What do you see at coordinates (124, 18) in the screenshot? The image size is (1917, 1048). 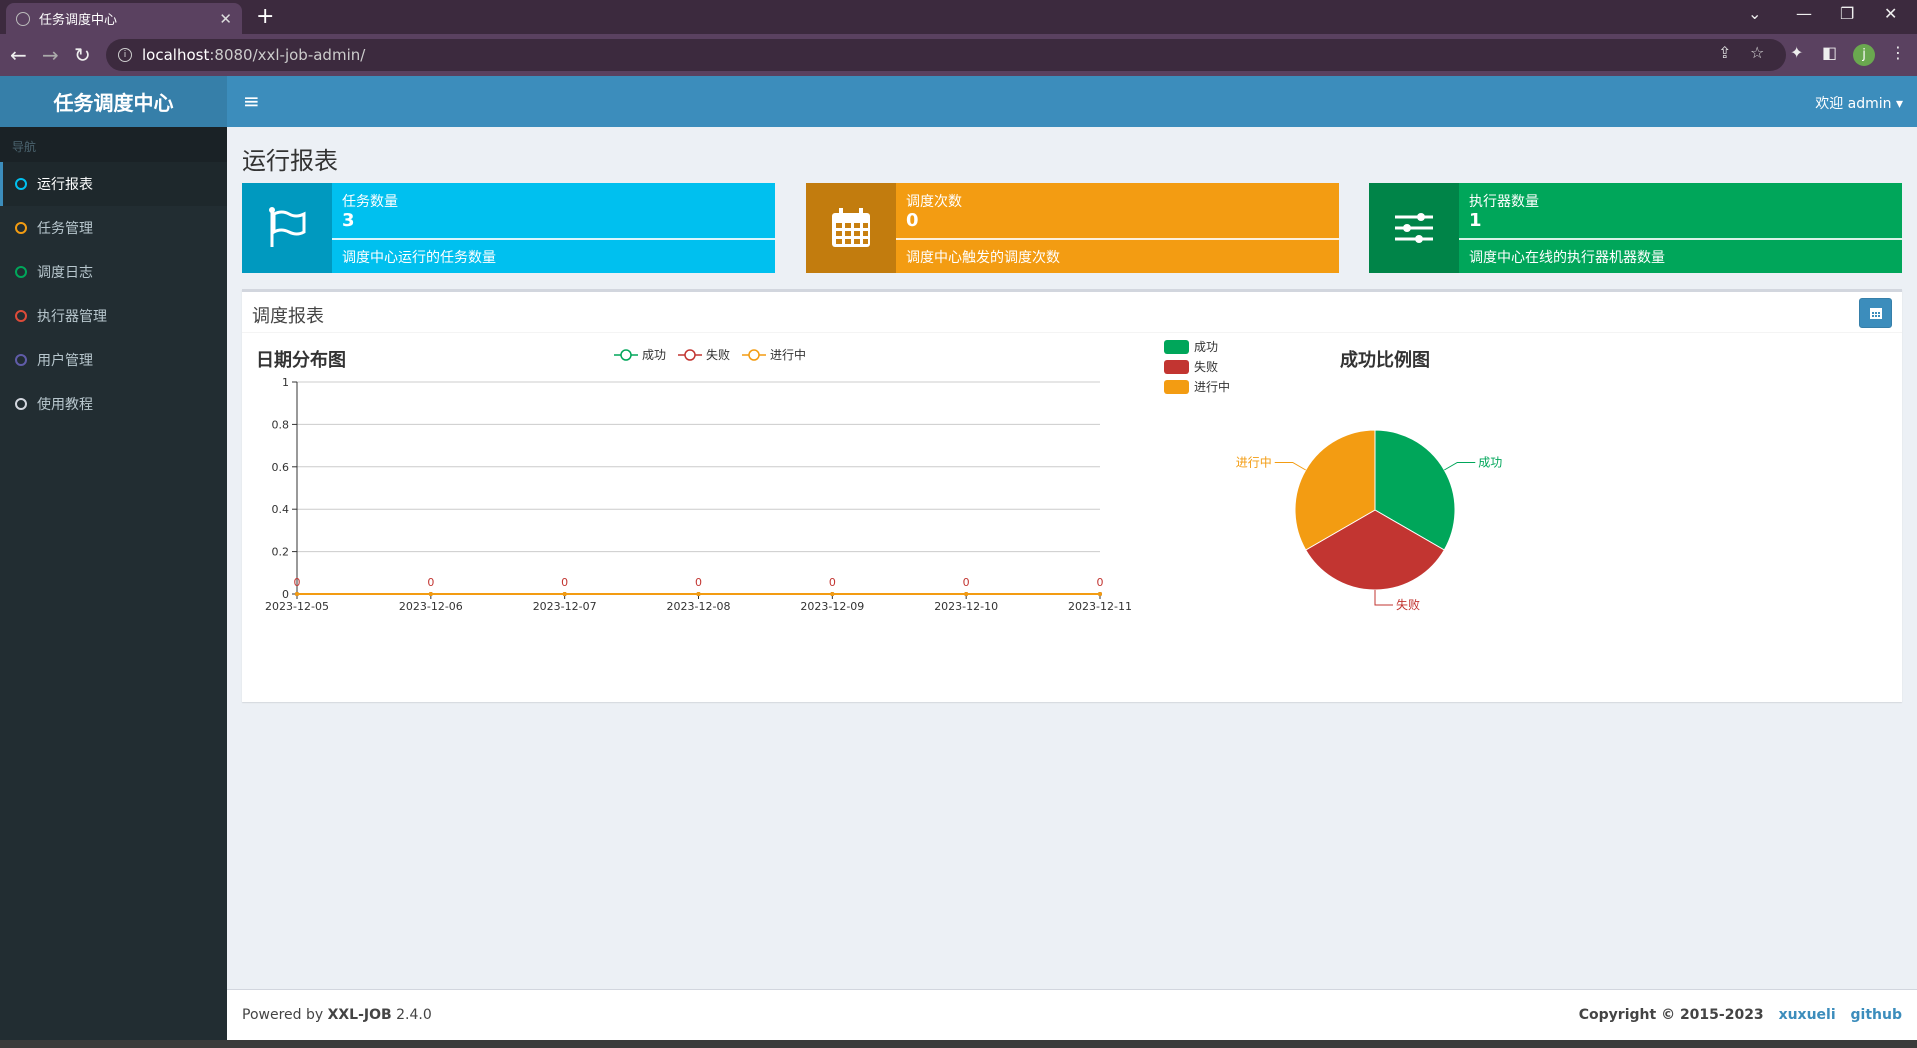 I see `browser-tab: 任务调度中心 ✕` at bounding box center [124, 18].